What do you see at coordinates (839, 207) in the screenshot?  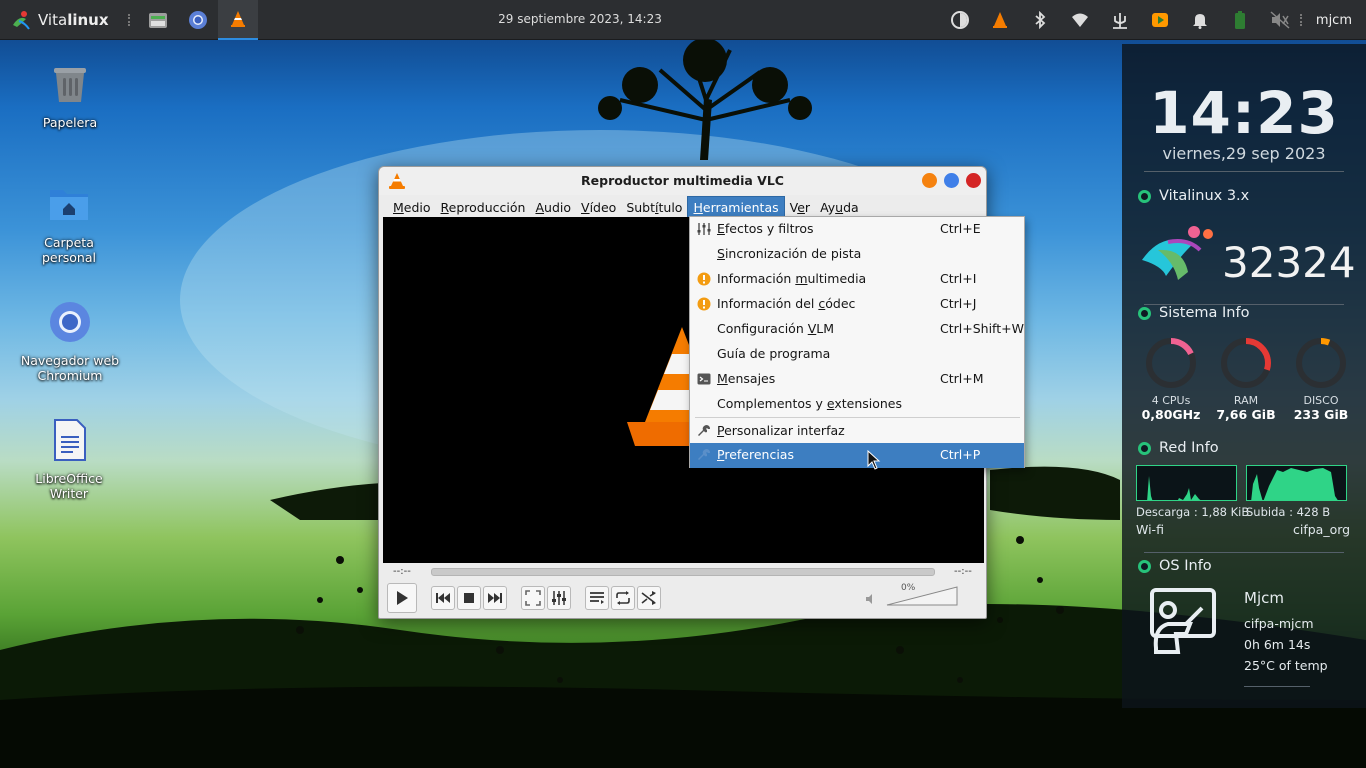 I see `menu-ayuda: Ayuda` at bounding box center [839, 207].